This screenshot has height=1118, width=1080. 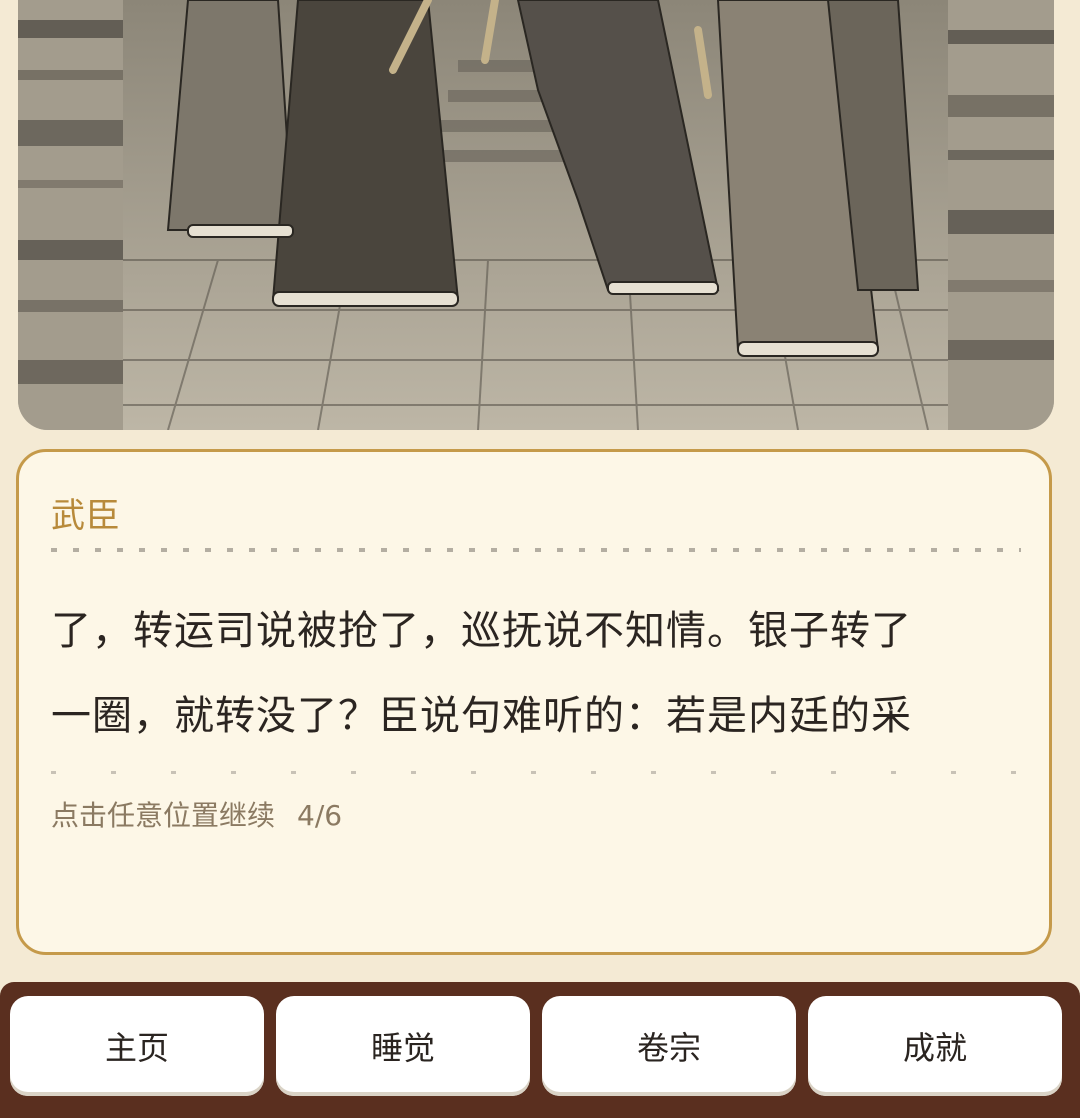 What do you see at coordinates (86, 516) in the screenshot?
I see `speaker-name: 武臣` at bounding box center [86, 516].